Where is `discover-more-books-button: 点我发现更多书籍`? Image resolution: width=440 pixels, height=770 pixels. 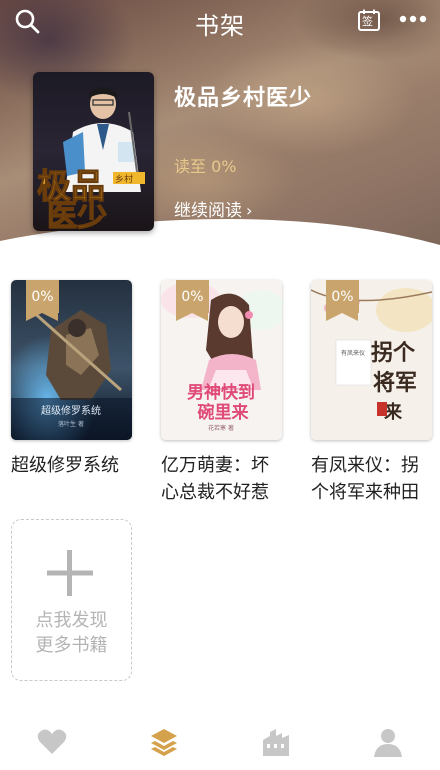
discover-more-books-button: 点我发现更多书籍 is located at coordinates (71, 600).